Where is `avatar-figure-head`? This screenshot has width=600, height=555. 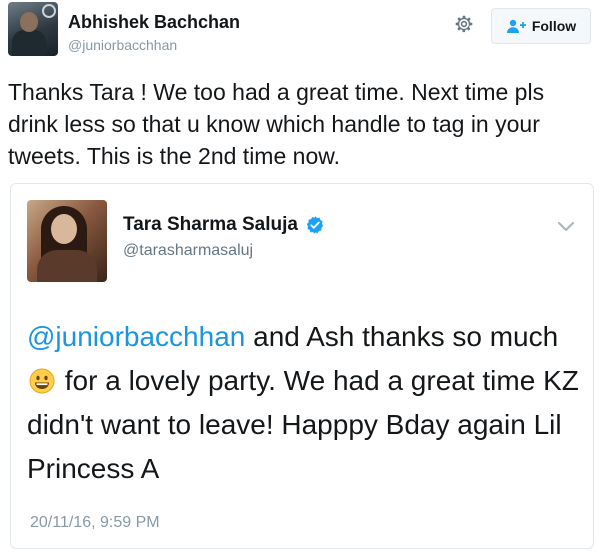 avatar-figure-head is located at coordinates (29, 22).